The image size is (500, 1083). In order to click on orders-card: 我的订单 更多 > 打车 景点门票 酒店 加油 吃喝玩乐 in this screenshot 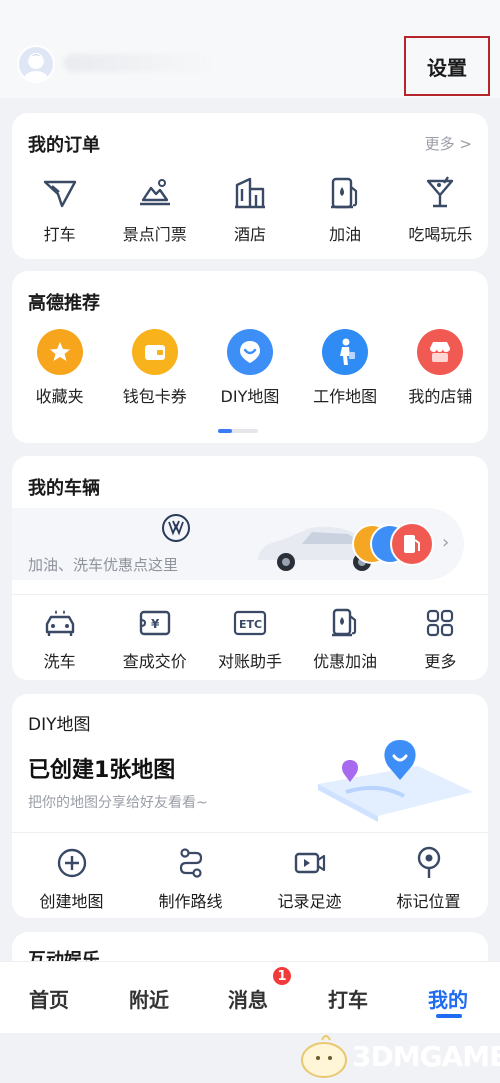, I will do `click(250, 186)`.